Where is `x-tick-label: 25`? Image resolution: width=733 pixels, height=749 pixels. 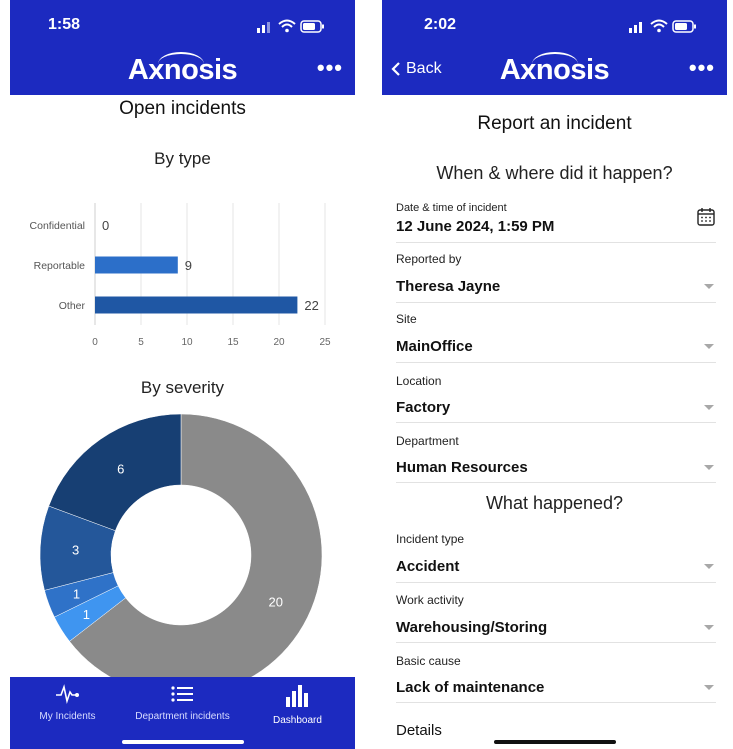 x-tick-label: 25 is located at coordinates (325, 342).